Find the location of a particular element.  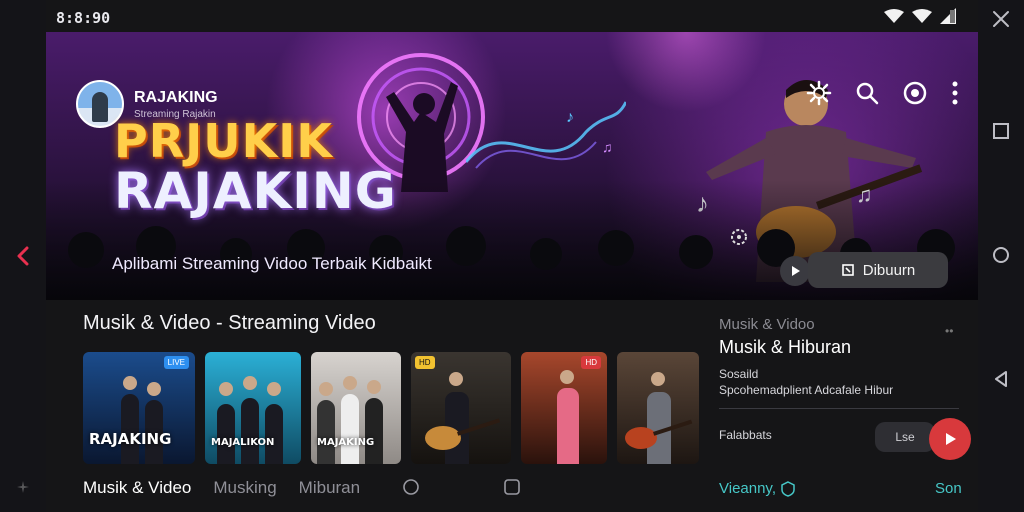

video-thumbnail: MAJAKING is located at coordinates (356, 408).